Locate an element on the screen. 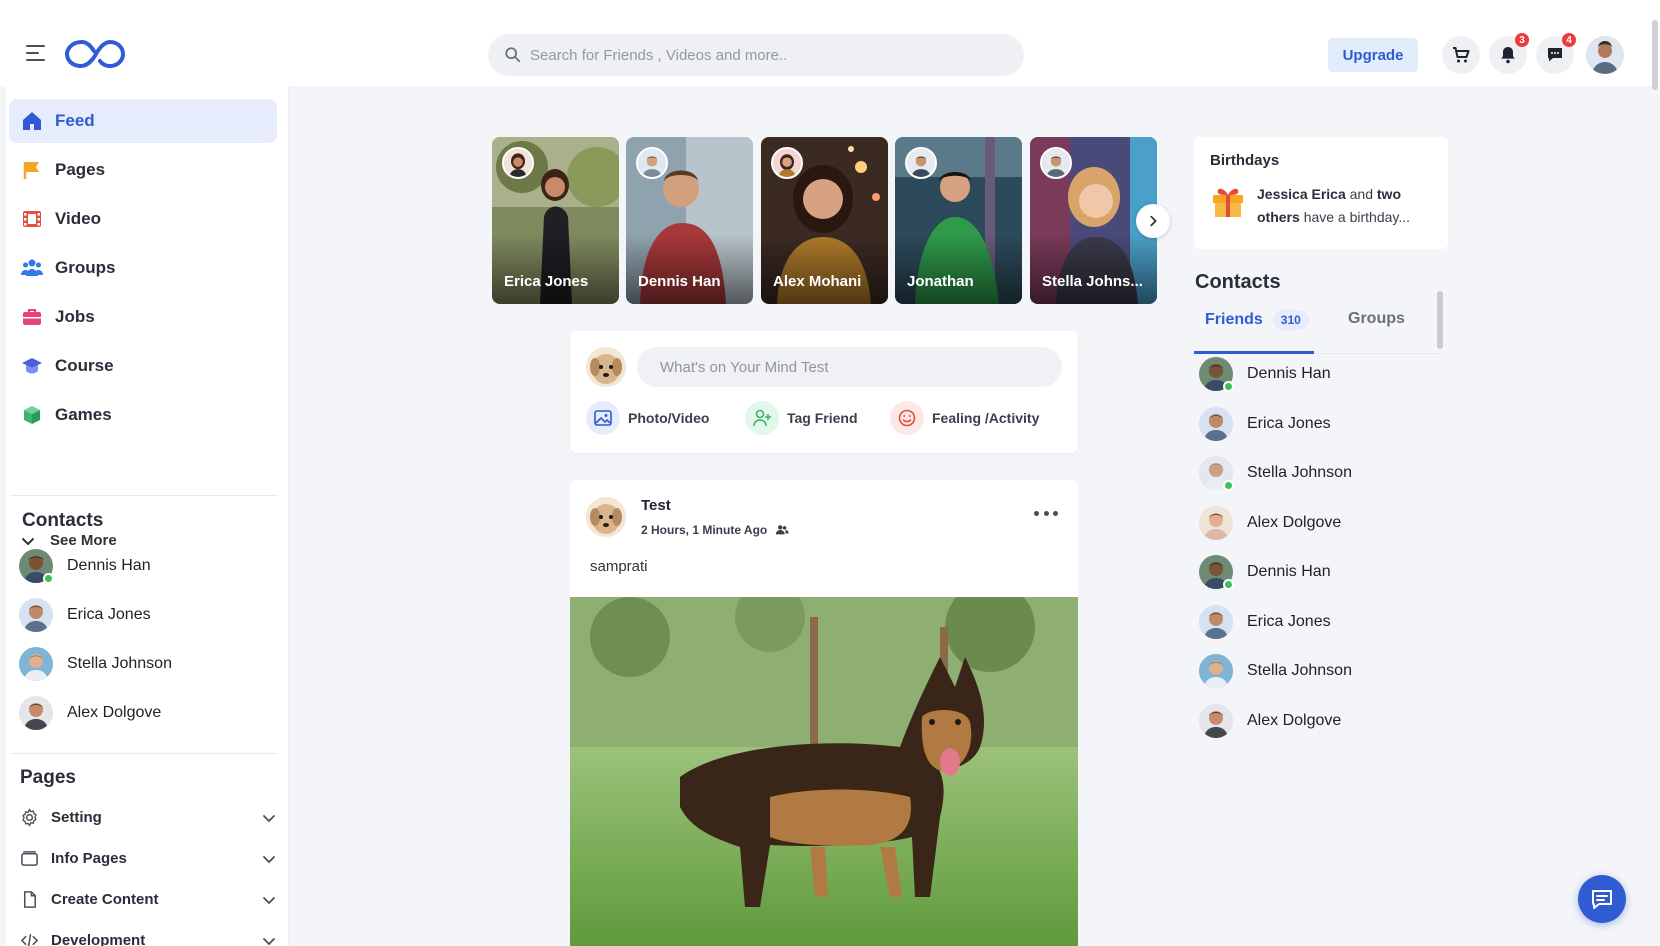  sidebar-contact: Dennis Han is located at coordinates (85, 566).